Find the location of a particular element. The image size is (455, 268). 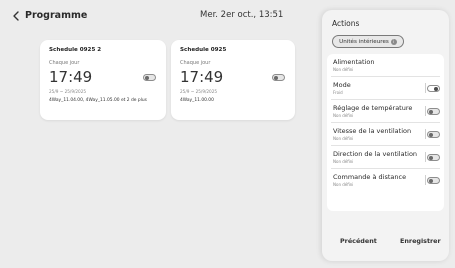

chevron-left-icon is located at coordinates (16, 16).